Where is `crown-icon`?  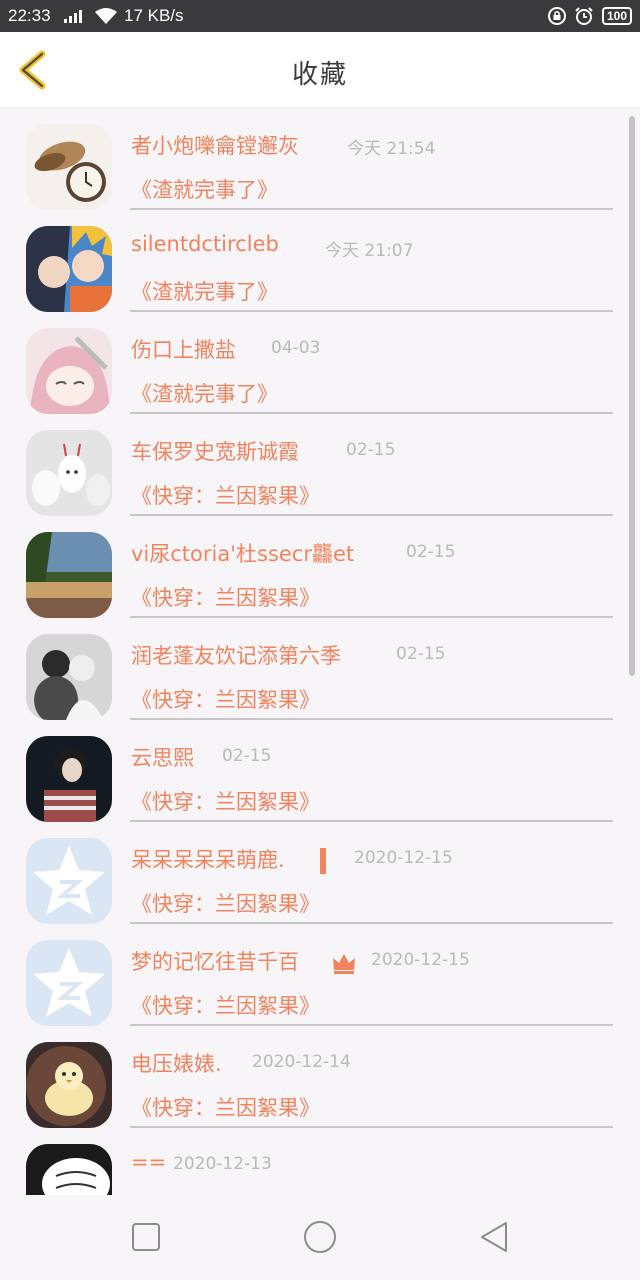
crown-icon is located at coordinates (344, 964).